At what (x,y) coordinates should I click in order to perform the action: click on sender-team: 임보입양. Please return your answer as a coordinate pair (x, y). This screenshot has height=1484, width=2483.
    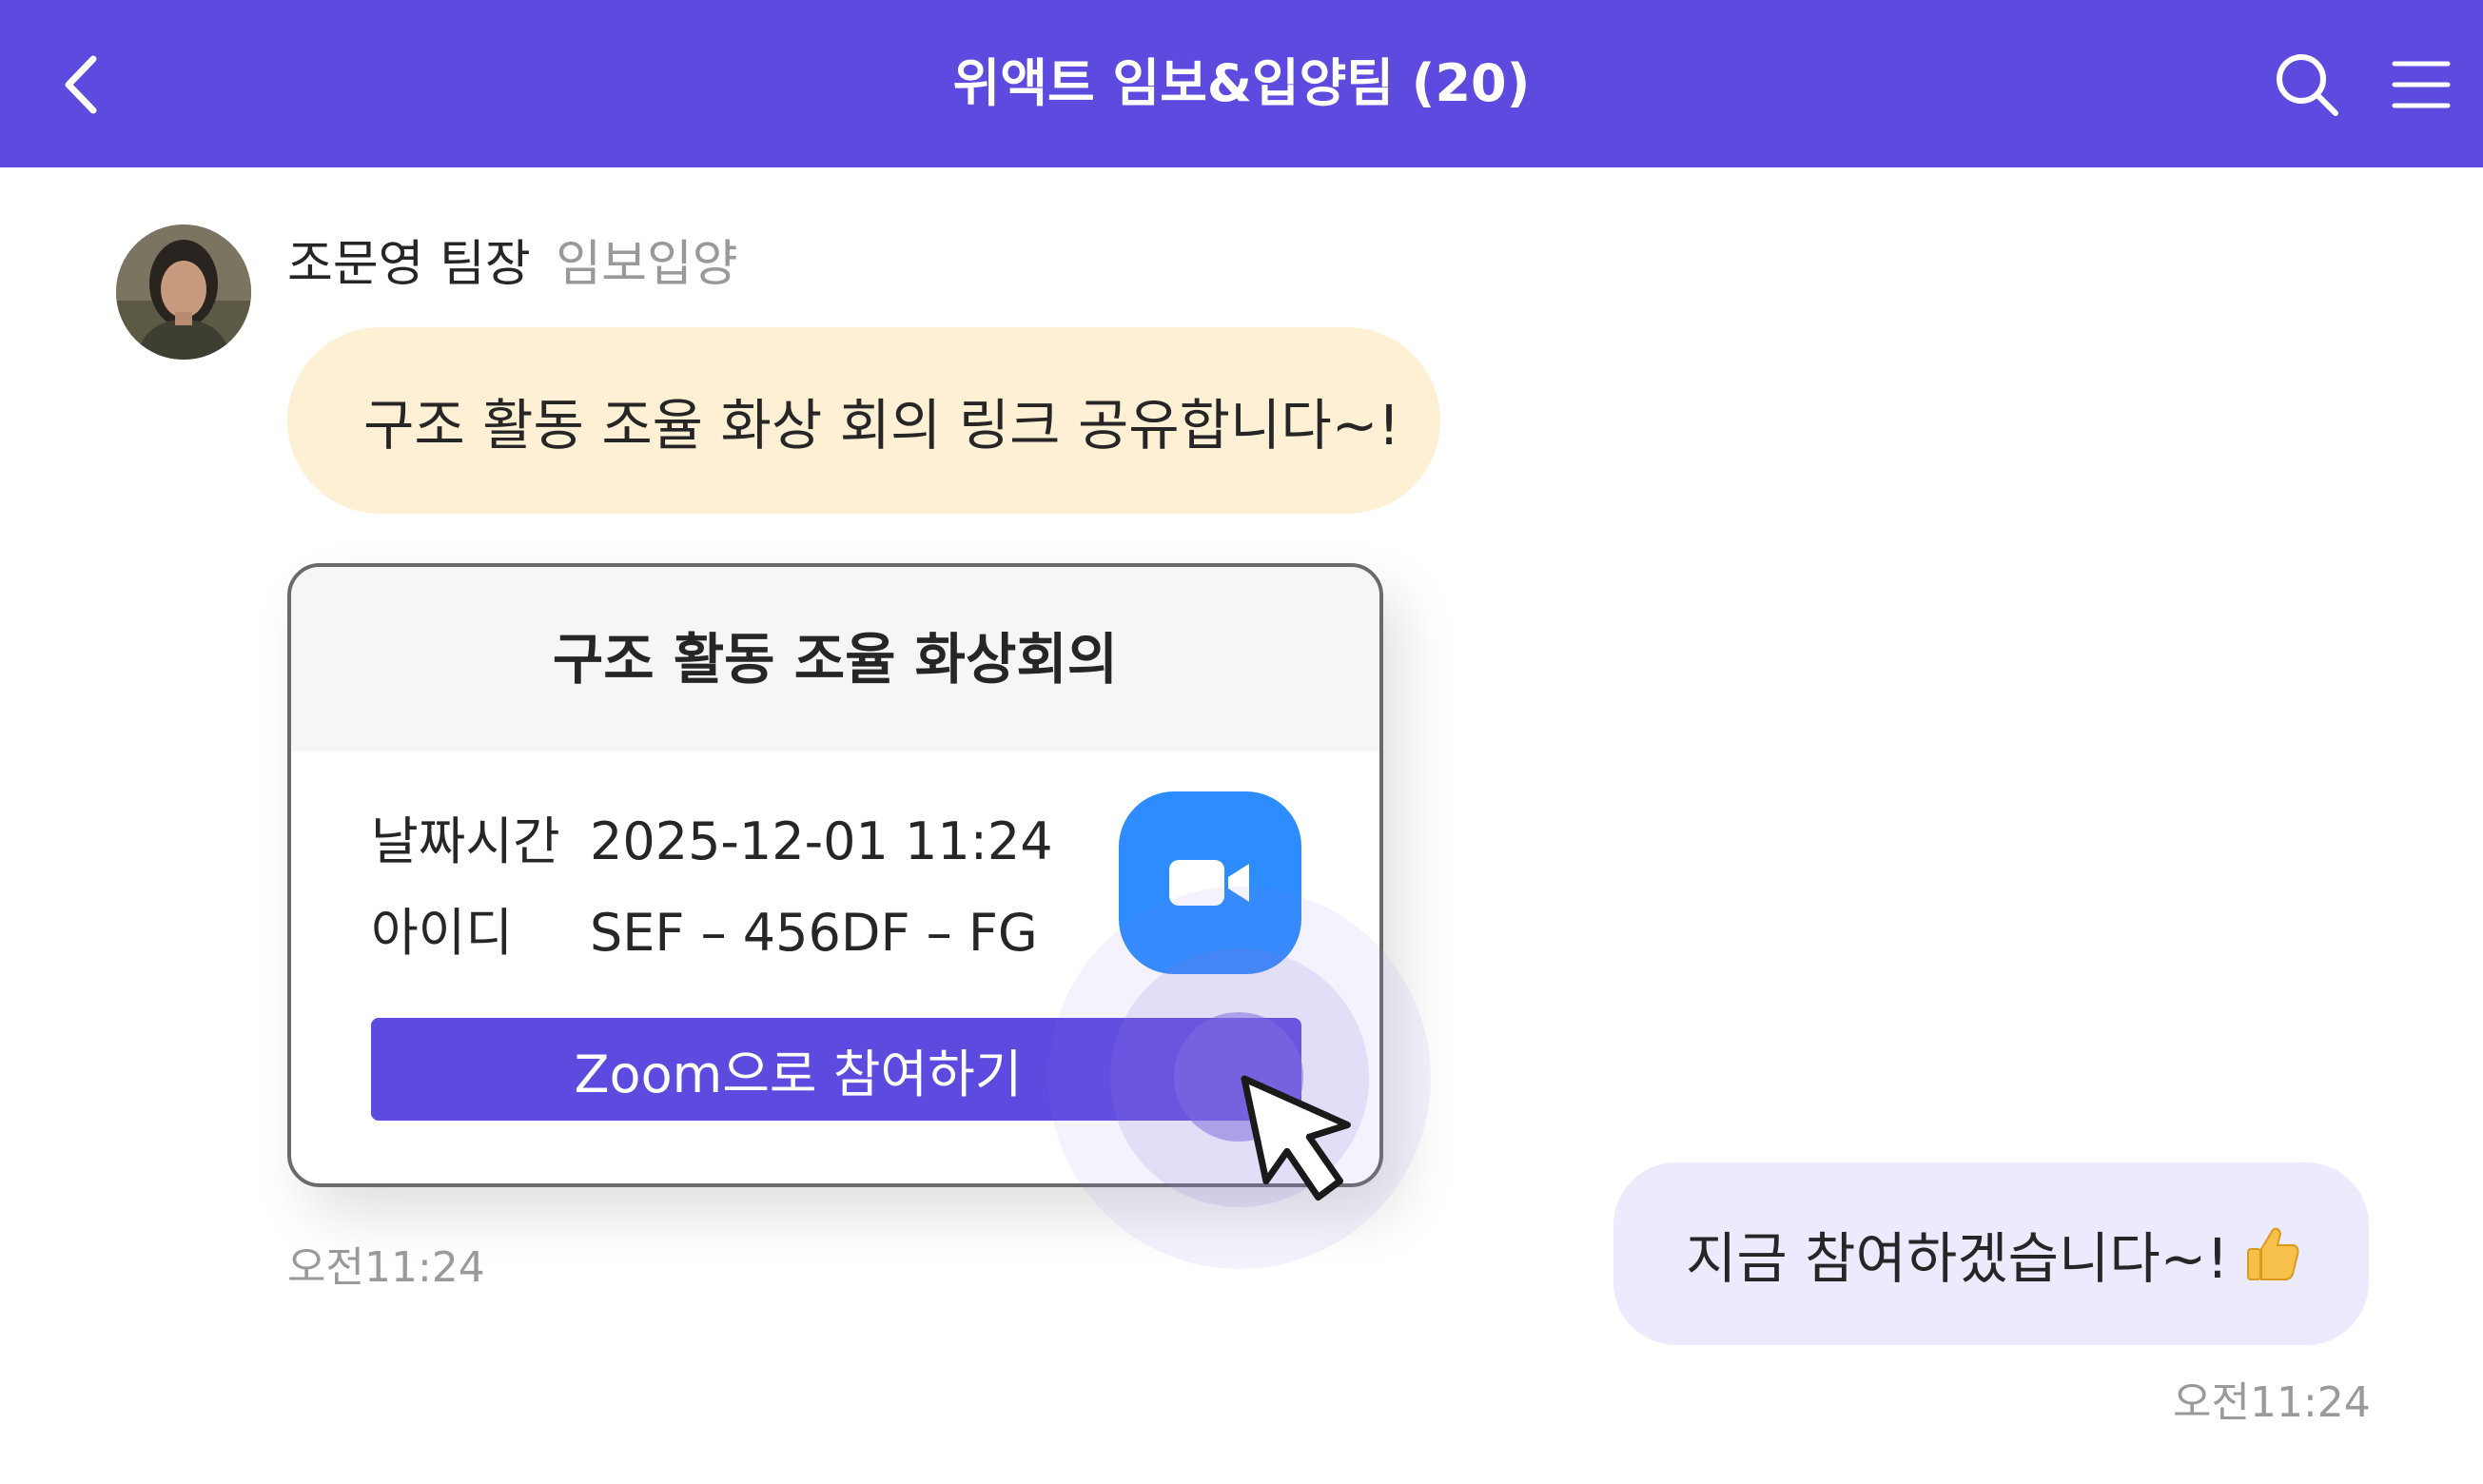
    Looking at the image, I should click on (647, 264).